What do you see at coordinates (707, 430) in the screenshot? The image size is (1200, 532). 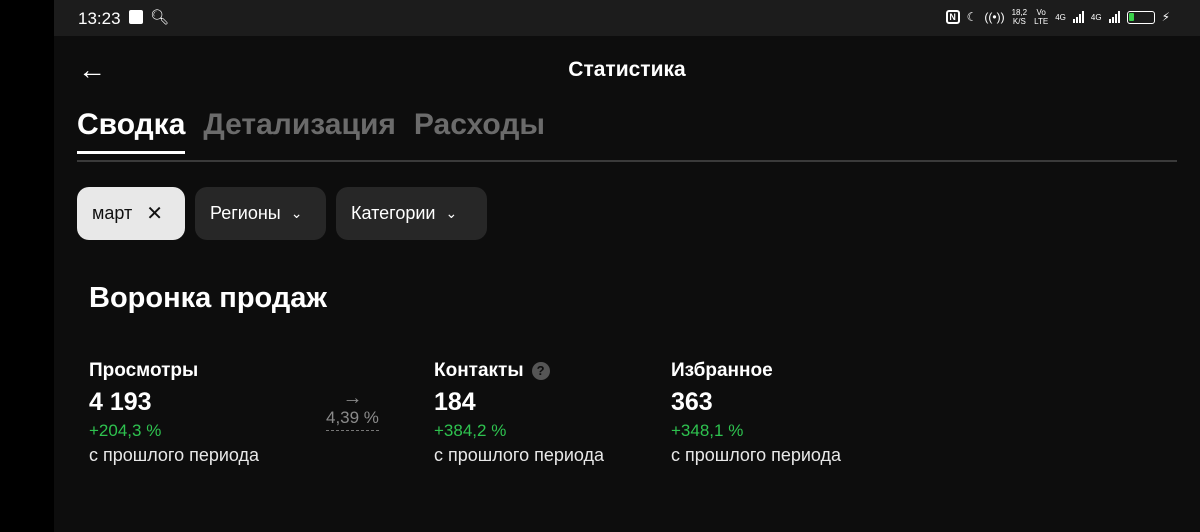 I see `metric-change: +348,1 %` at bounding box center [707, 430].